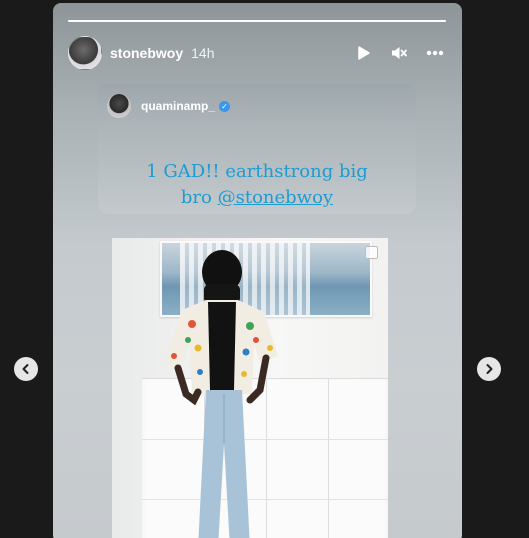  What do you see at coordinates (257, 53) in the screenshot?
I see `story-header: stonebwoy 14h` at bounding box center [257, 53].